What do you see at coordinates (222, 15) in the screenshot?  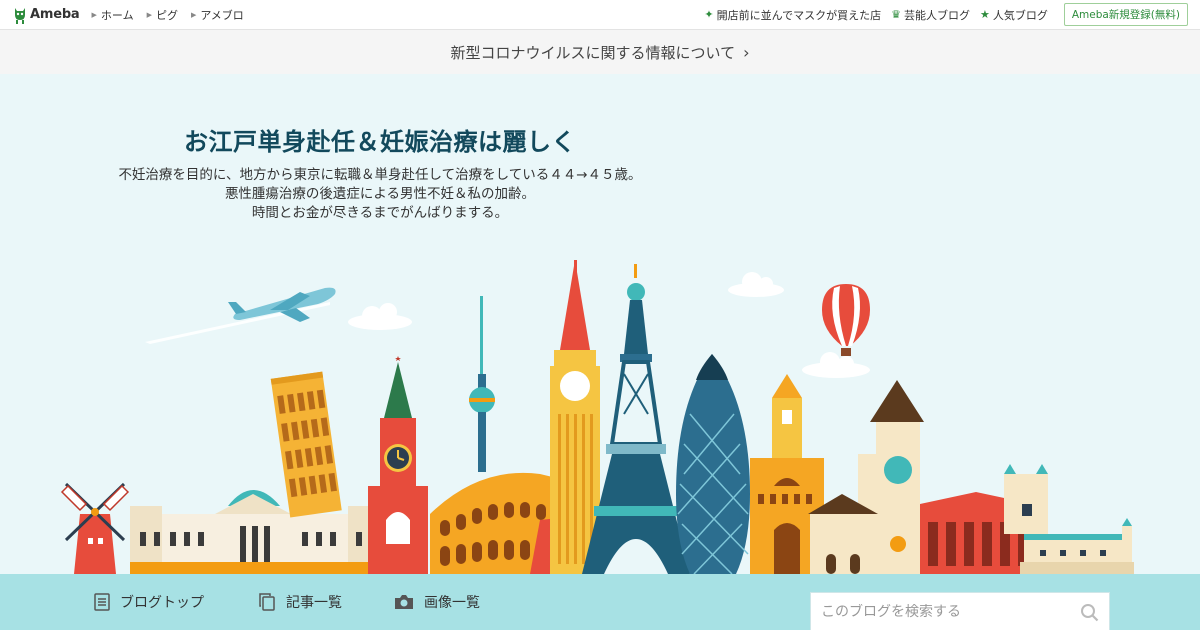 I see `nav-label: アメブロ` at bounding box center [222, 15].